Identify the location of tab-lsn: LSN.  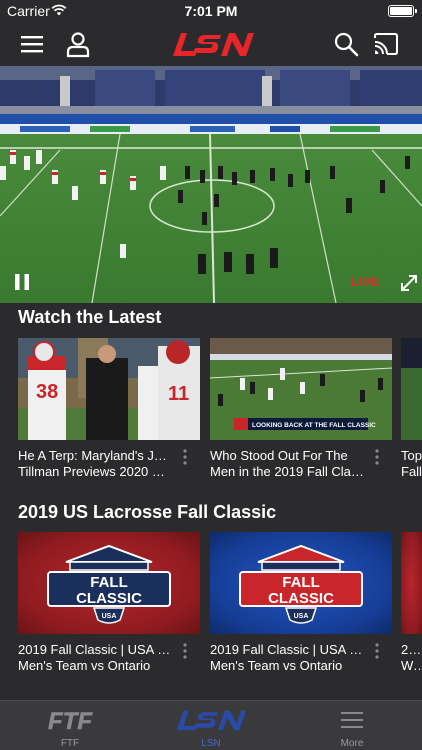
(211, 725).